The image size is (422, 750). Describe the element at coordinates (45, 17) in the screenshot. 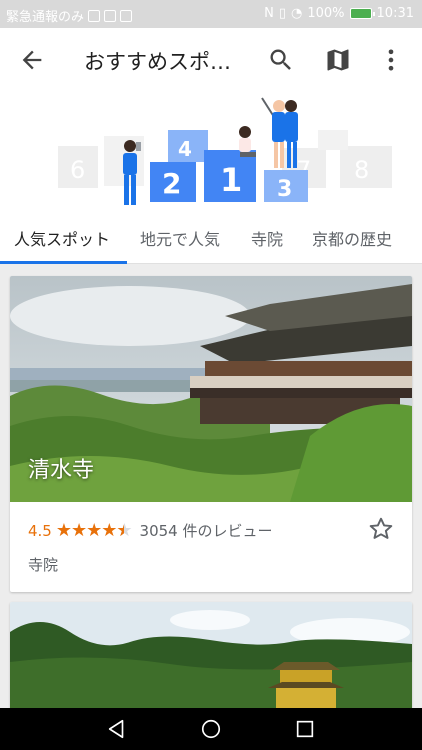

I see `status-carrier-text: 緊急通報のみ` at that location.